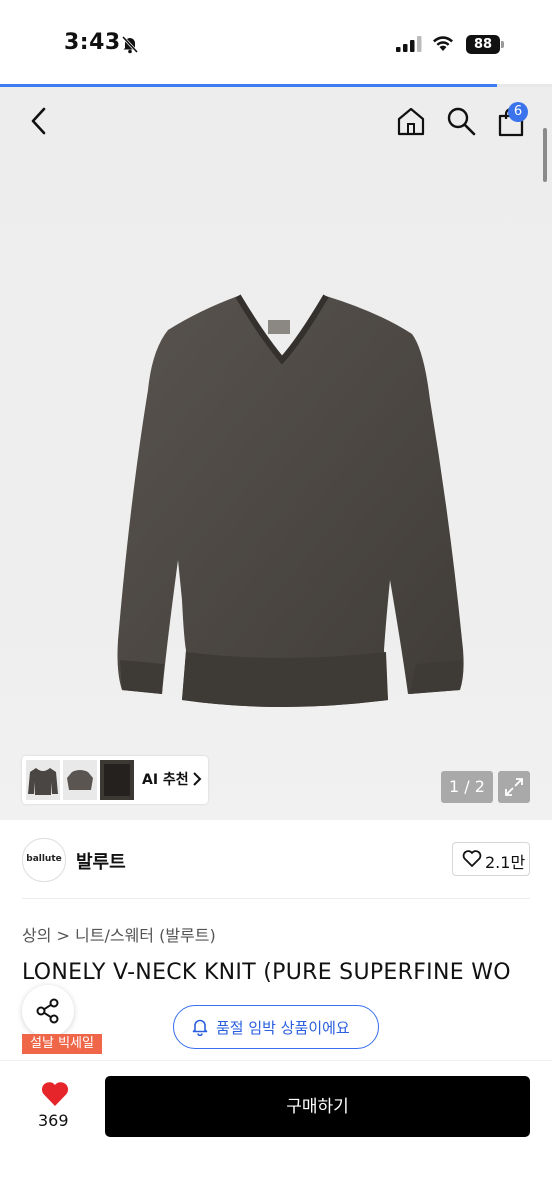 This screenshot has width=552, height=1201. What do you see at coordinates (483, 44) in the screenshot?
I see `battery-indicator: 88` at bounding box center [483, 44].